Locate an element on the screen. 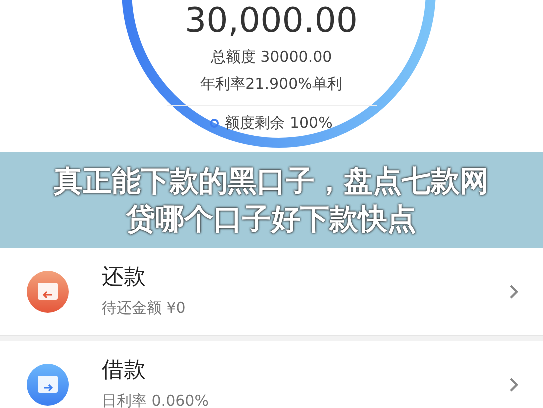 This screenshot has width=543, height=408. card-subtitle: 待还金额 ¥0 is located at coordinates (144, 308).